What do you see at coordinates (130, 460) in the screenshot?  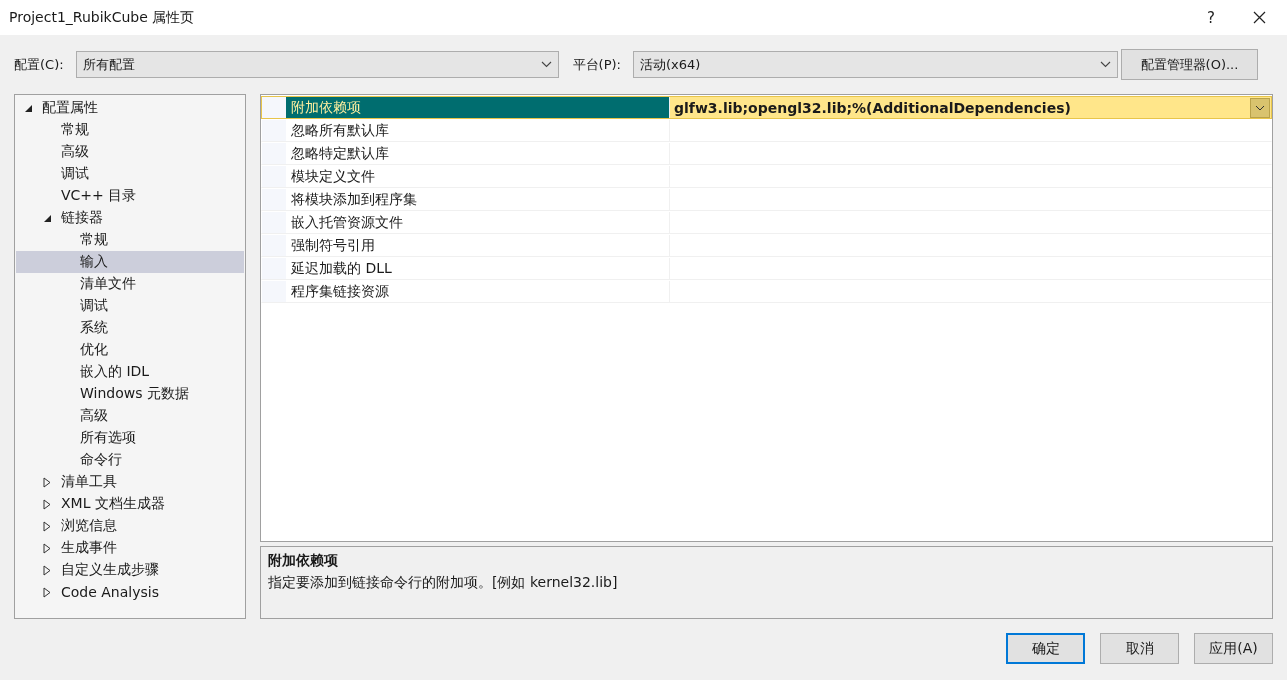 I see `tree-item: 命令行` at bounding box center [130, 460].